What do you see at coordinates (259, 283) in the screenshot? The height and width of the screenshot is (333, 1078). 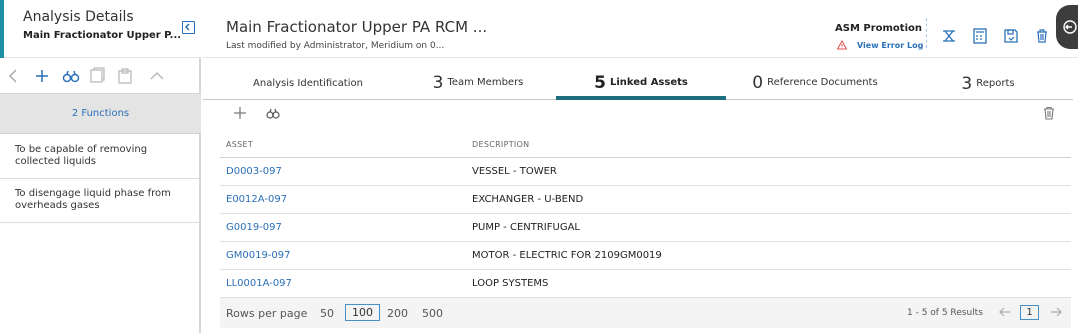 I see `asset-link: LL0001A-097` at bounding box center [259, 283].